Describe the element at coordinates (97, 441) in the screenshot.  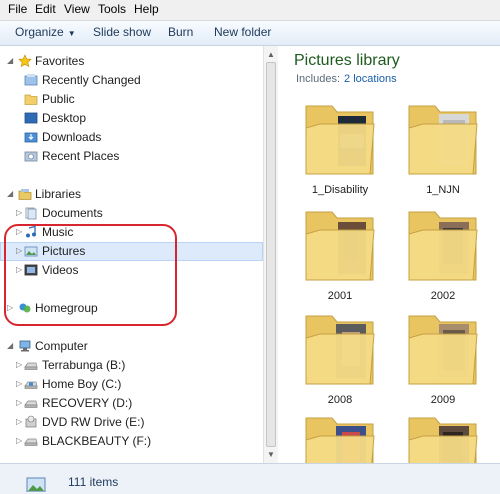
I see `nav-label: BLACKBEAUTY (F:)` at that location.